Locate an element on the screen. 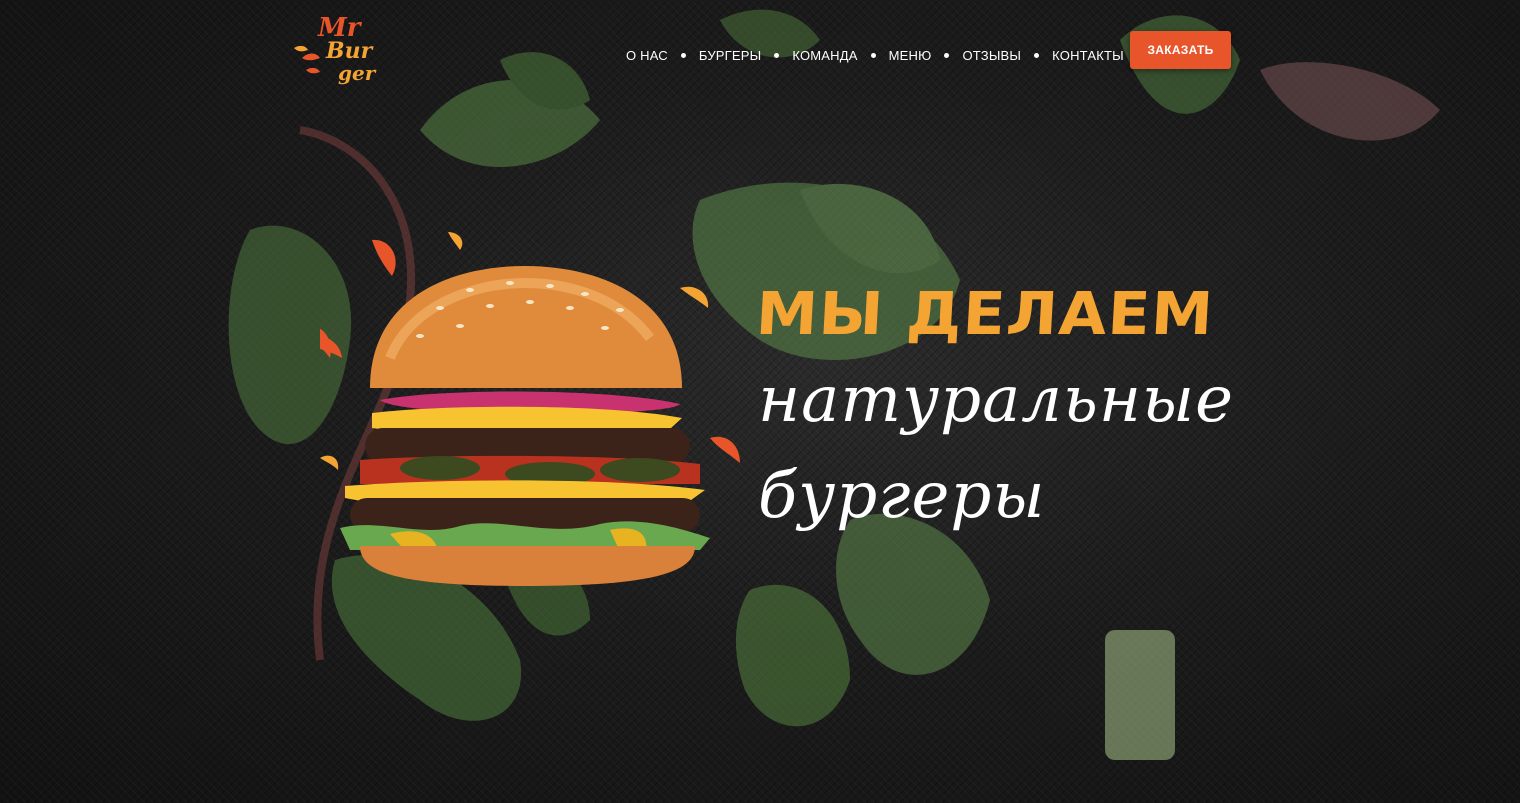 Image resolution: width=1520 pixels, height=803 pixels. logo-text-ger: ger is located at coordinates (357, 73).